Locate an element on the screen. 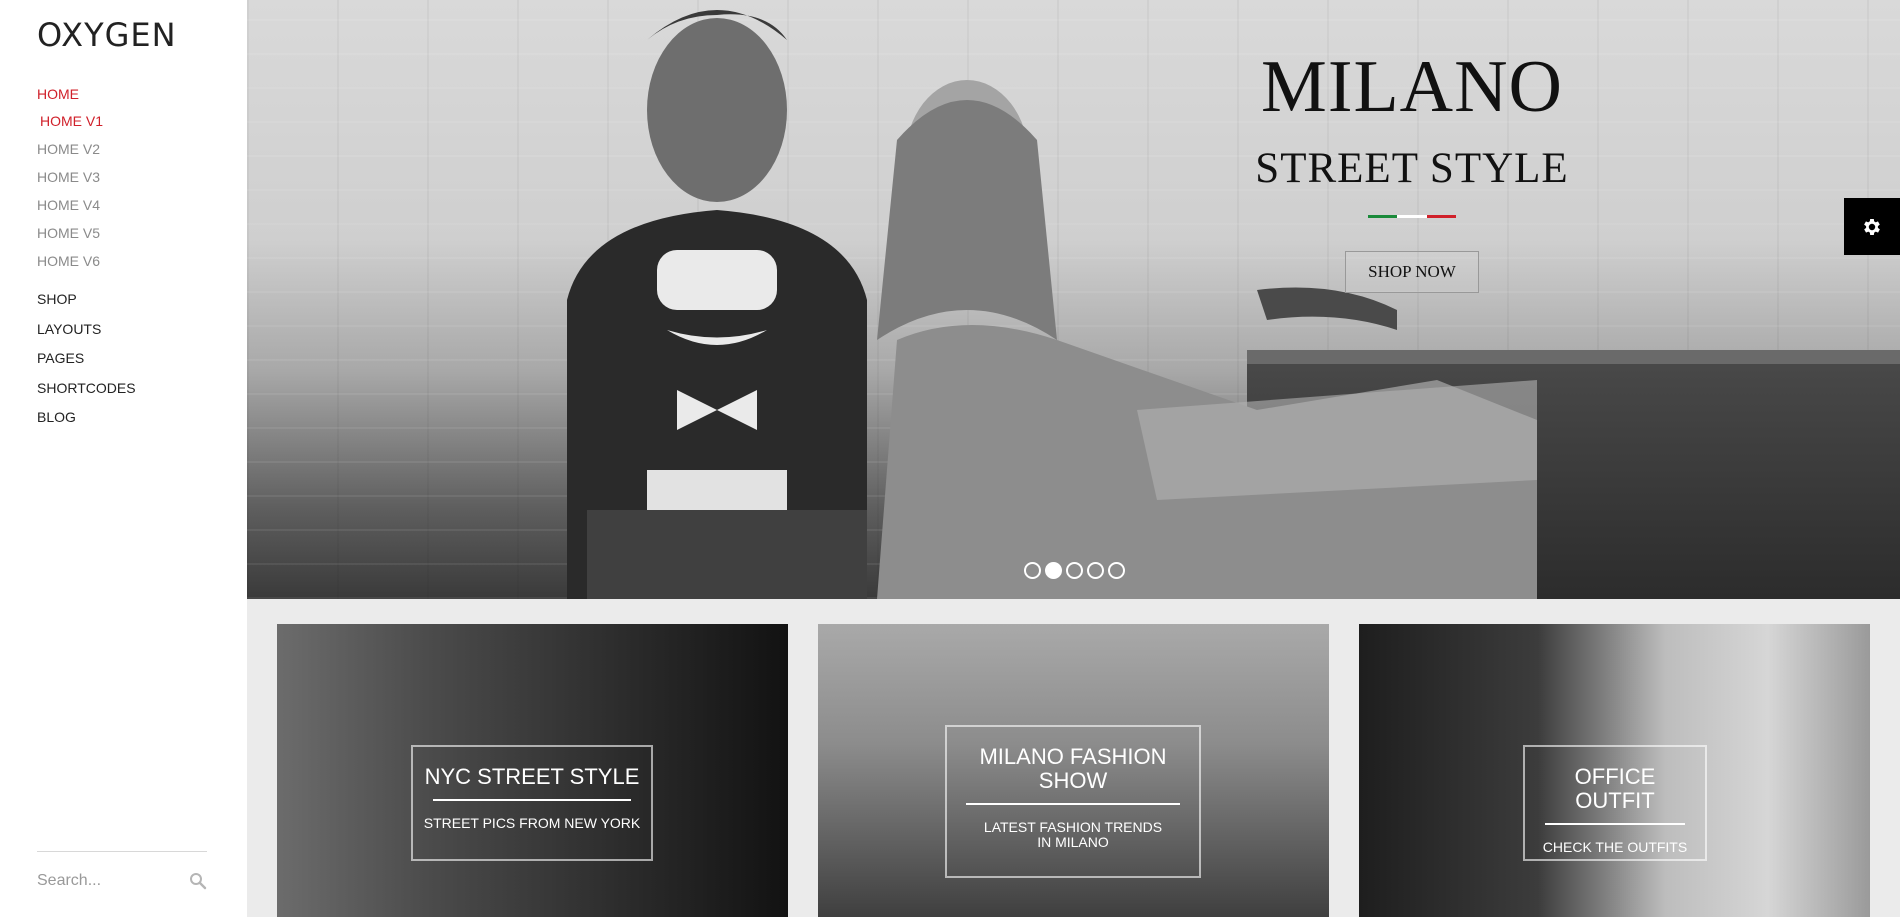  logo: OXYGEN is located at coordinates (107, 35).